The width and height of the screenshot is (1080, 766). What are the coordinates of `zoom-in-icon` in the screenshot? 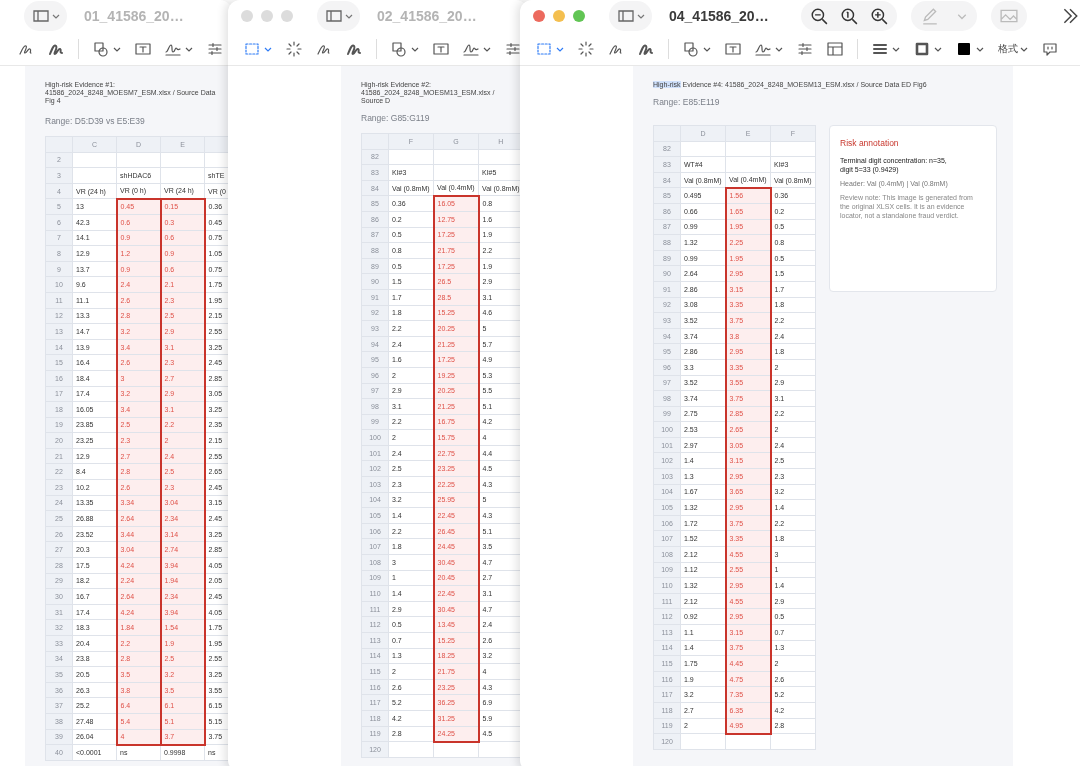 It's located at (878, 16).